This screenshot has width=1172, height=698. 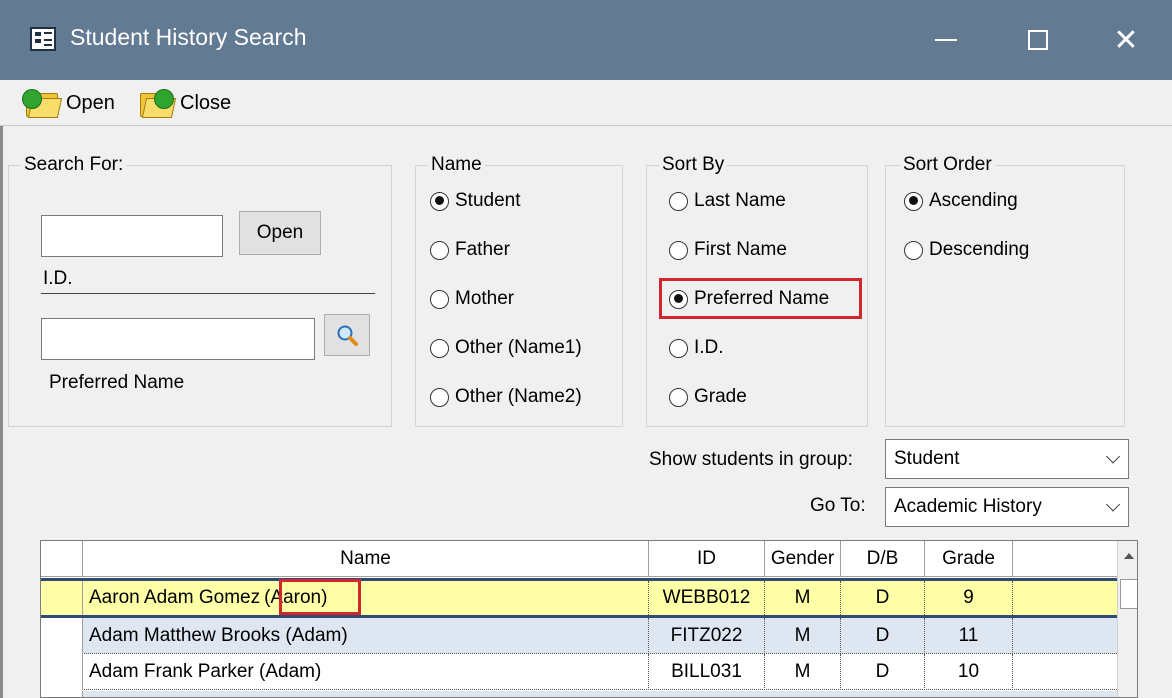 What do you see at coordinates (1126, 40) in the screenshot?
I see `close-window-button: ✕` at bounding box center [1126, 40].